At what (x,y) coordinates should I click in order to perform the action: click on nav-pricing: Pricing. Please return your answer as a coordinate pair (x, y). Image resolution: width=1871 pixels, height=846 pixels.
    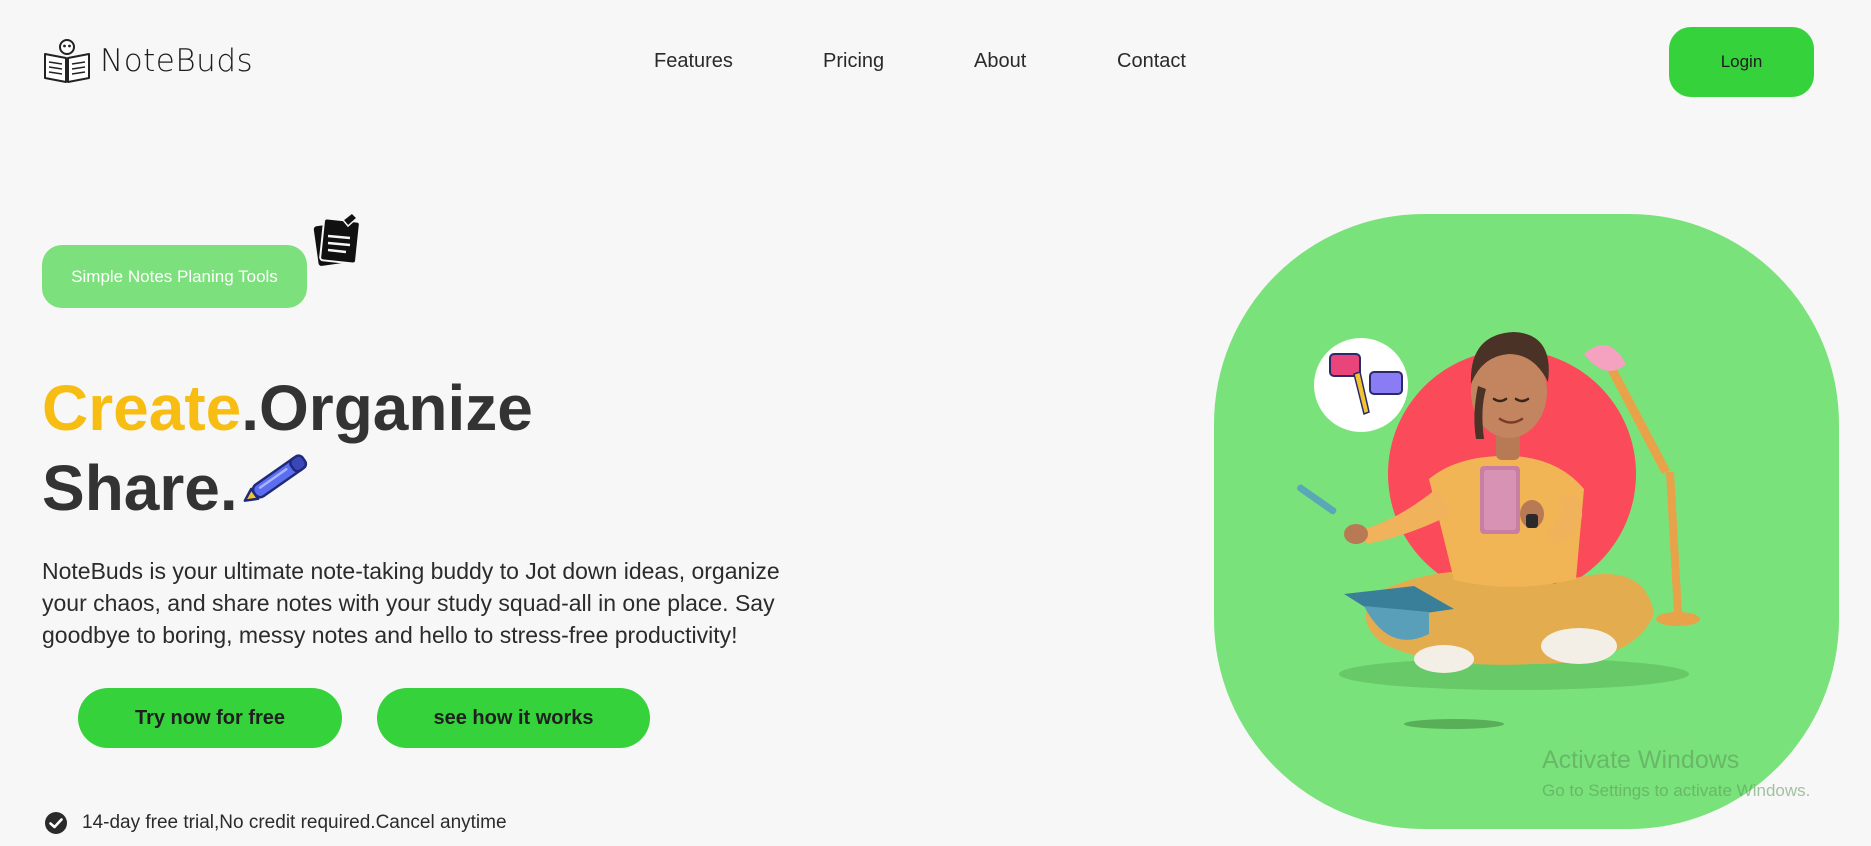
    Looking at the image, I should click on (853, 61).